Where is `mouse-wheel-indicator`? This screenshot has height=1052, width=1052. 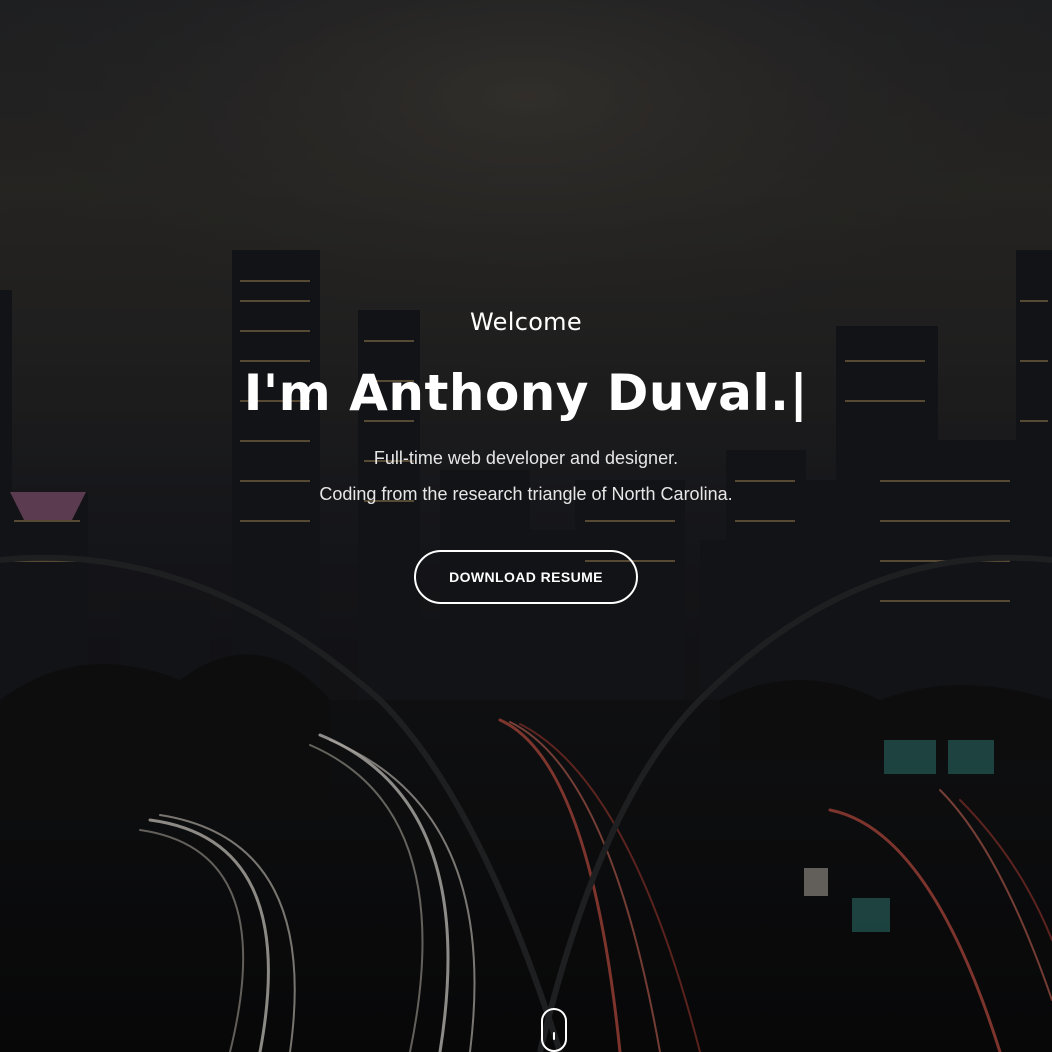 mouse-wheel-indicator is located at coordinates (554, 1036).